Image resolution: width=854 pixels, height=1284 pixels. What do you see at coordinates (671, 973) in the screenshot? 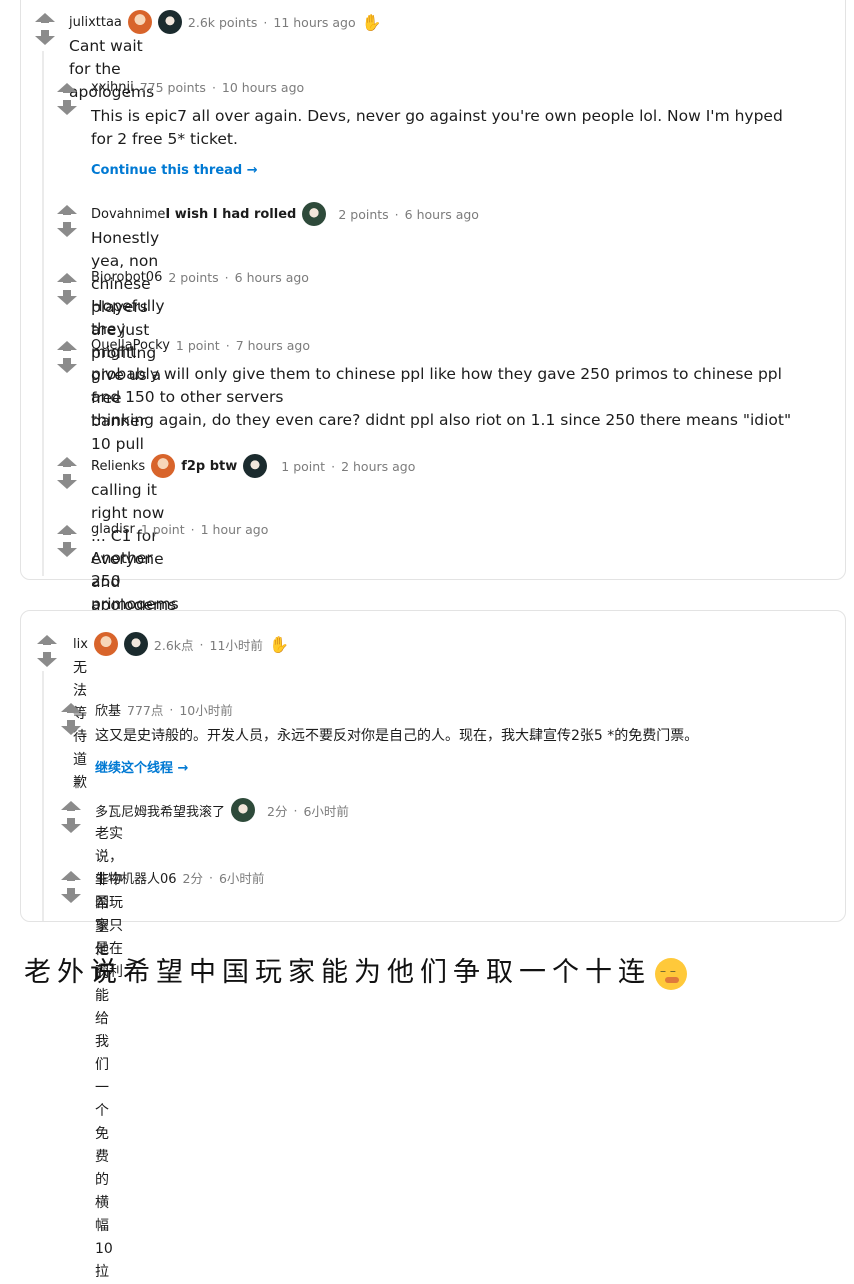
I see `teary-laugh-emoji-icon` at bounding box center [671, 973].